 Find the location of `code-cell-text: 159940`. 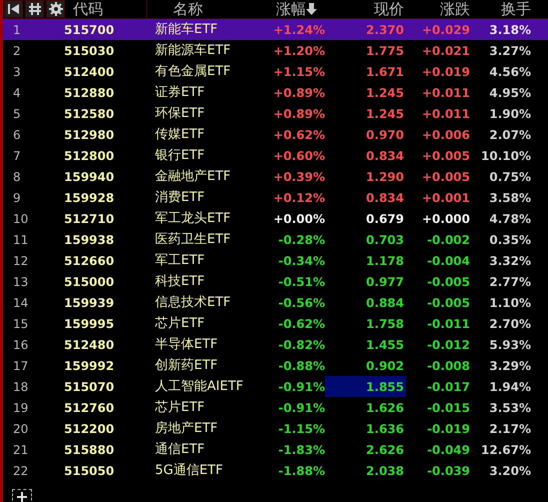

code-cell-text: 159940 is located at coordinates (89, 177).